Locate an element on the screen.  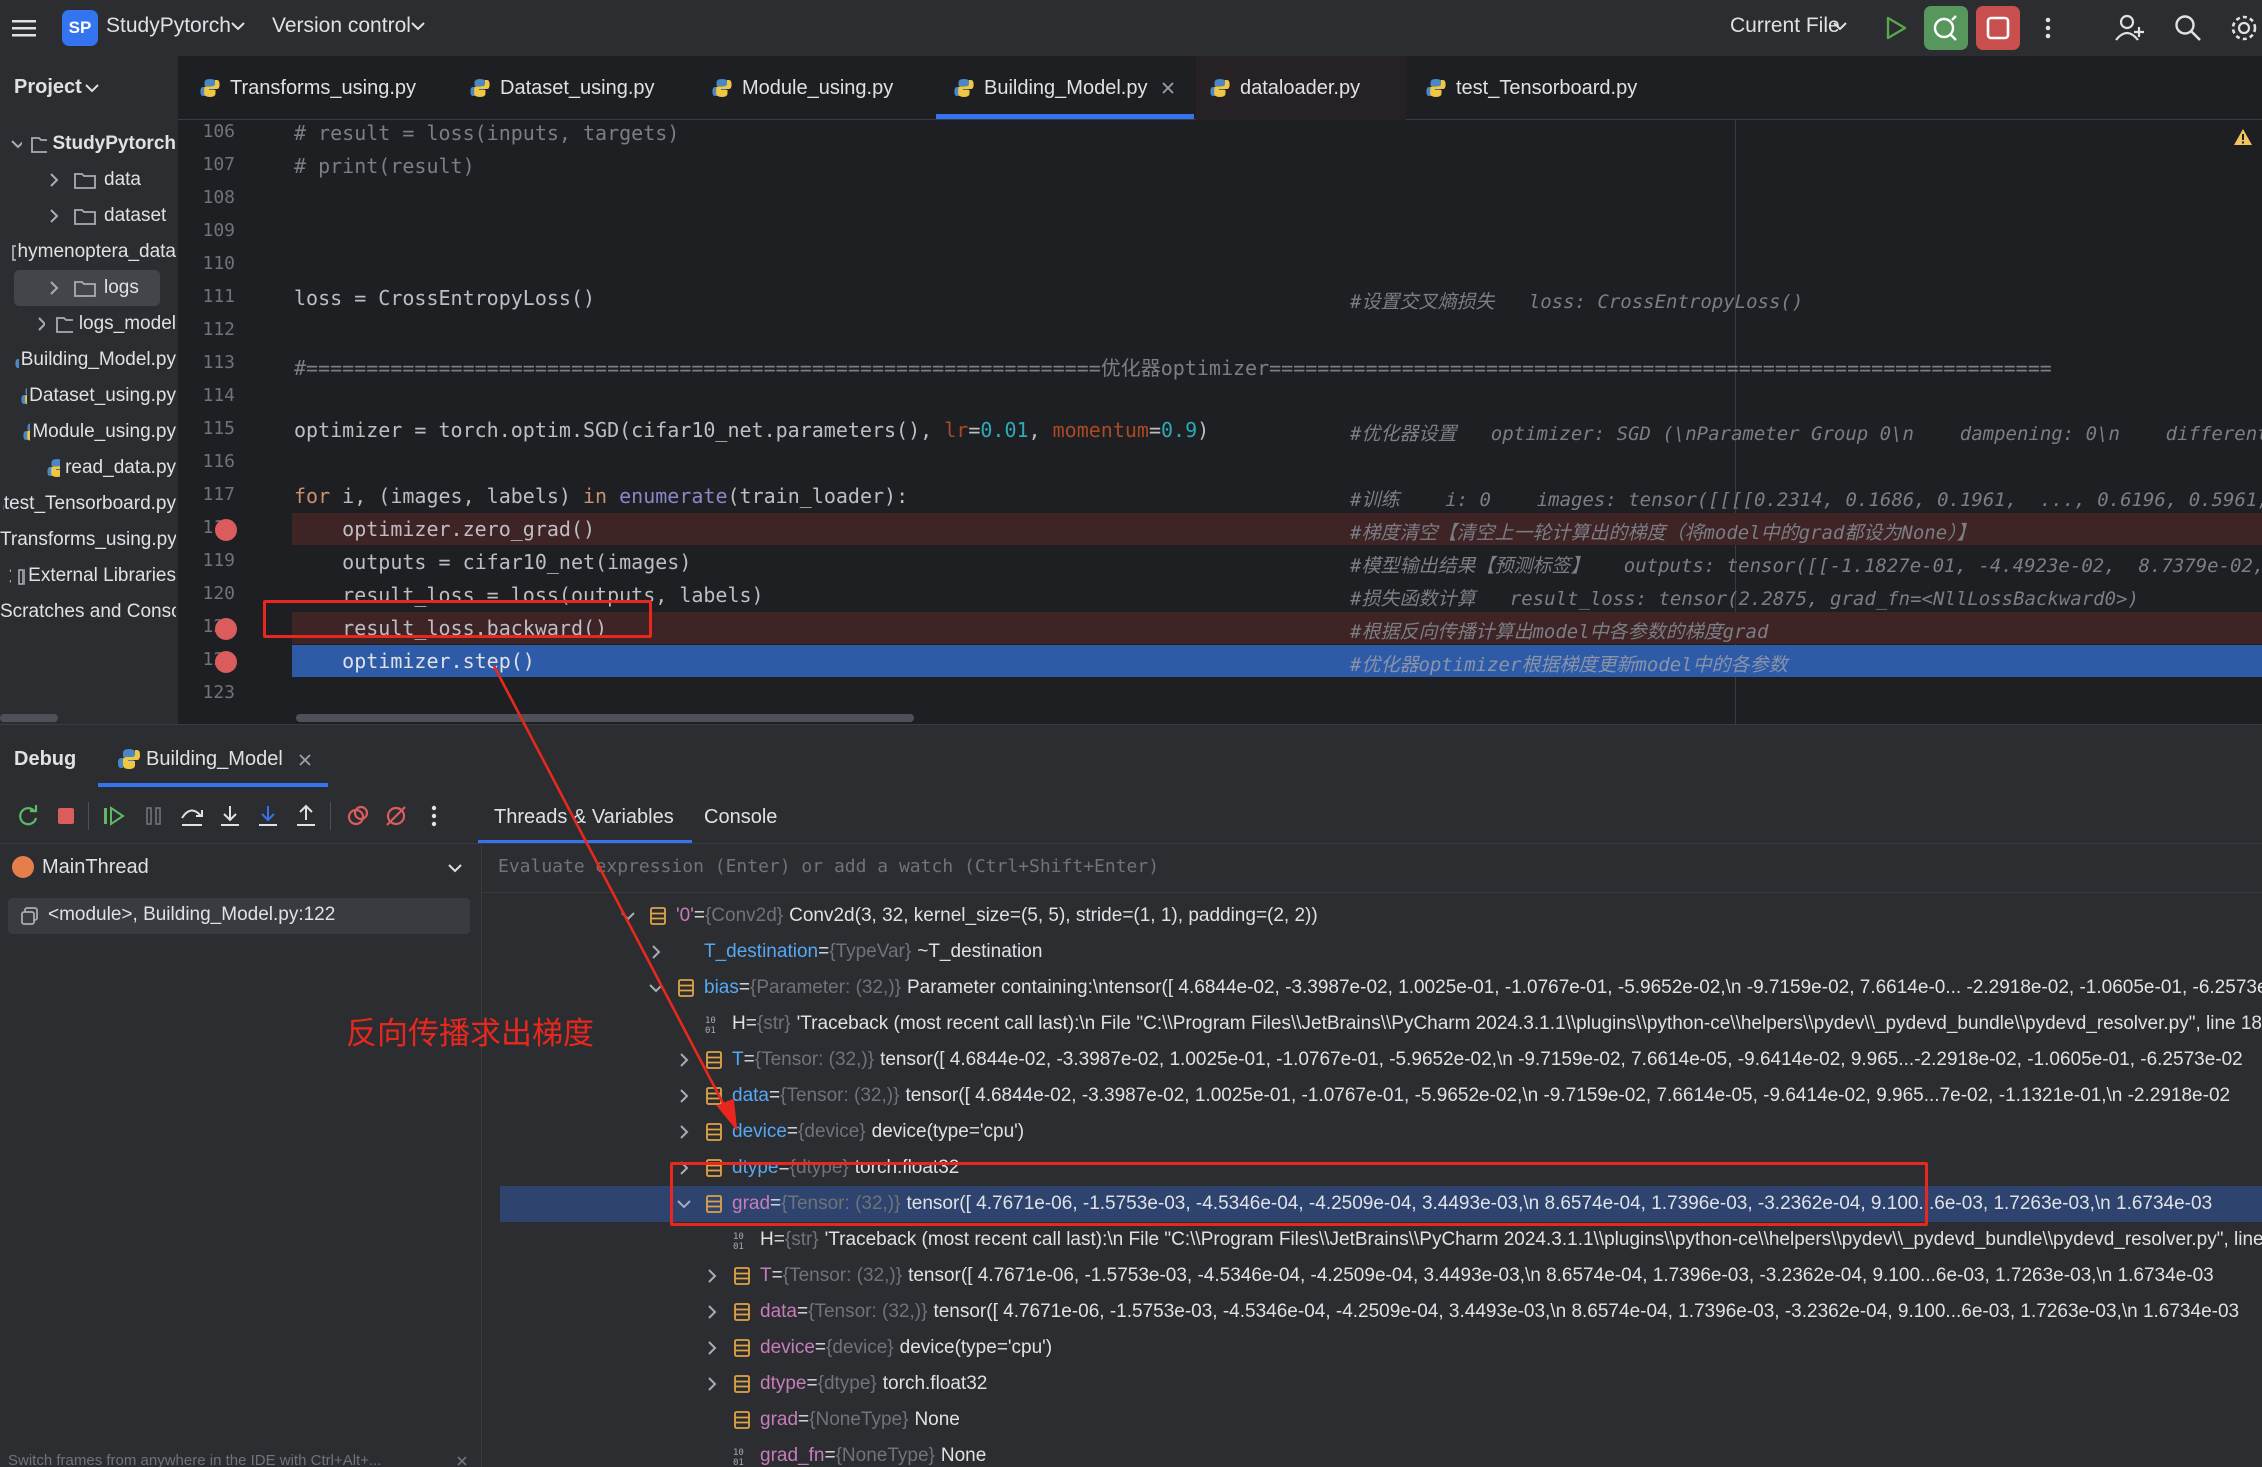
annotation-text: 反向传播求出梯度 is located at coordinates (470, 1033).